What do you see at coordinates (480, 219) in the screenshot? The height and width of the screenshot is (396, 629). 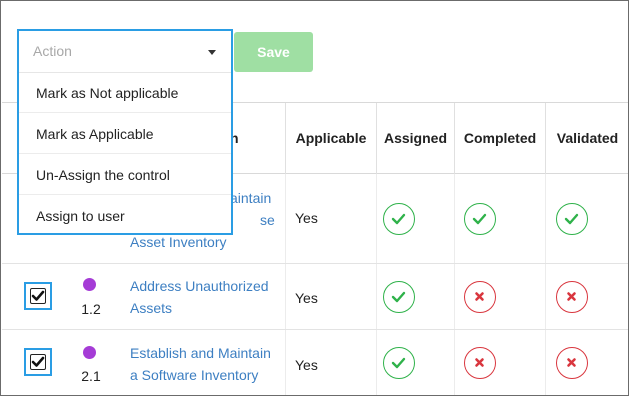 I see `completed-check-icon` at bounding box center [480, 219].